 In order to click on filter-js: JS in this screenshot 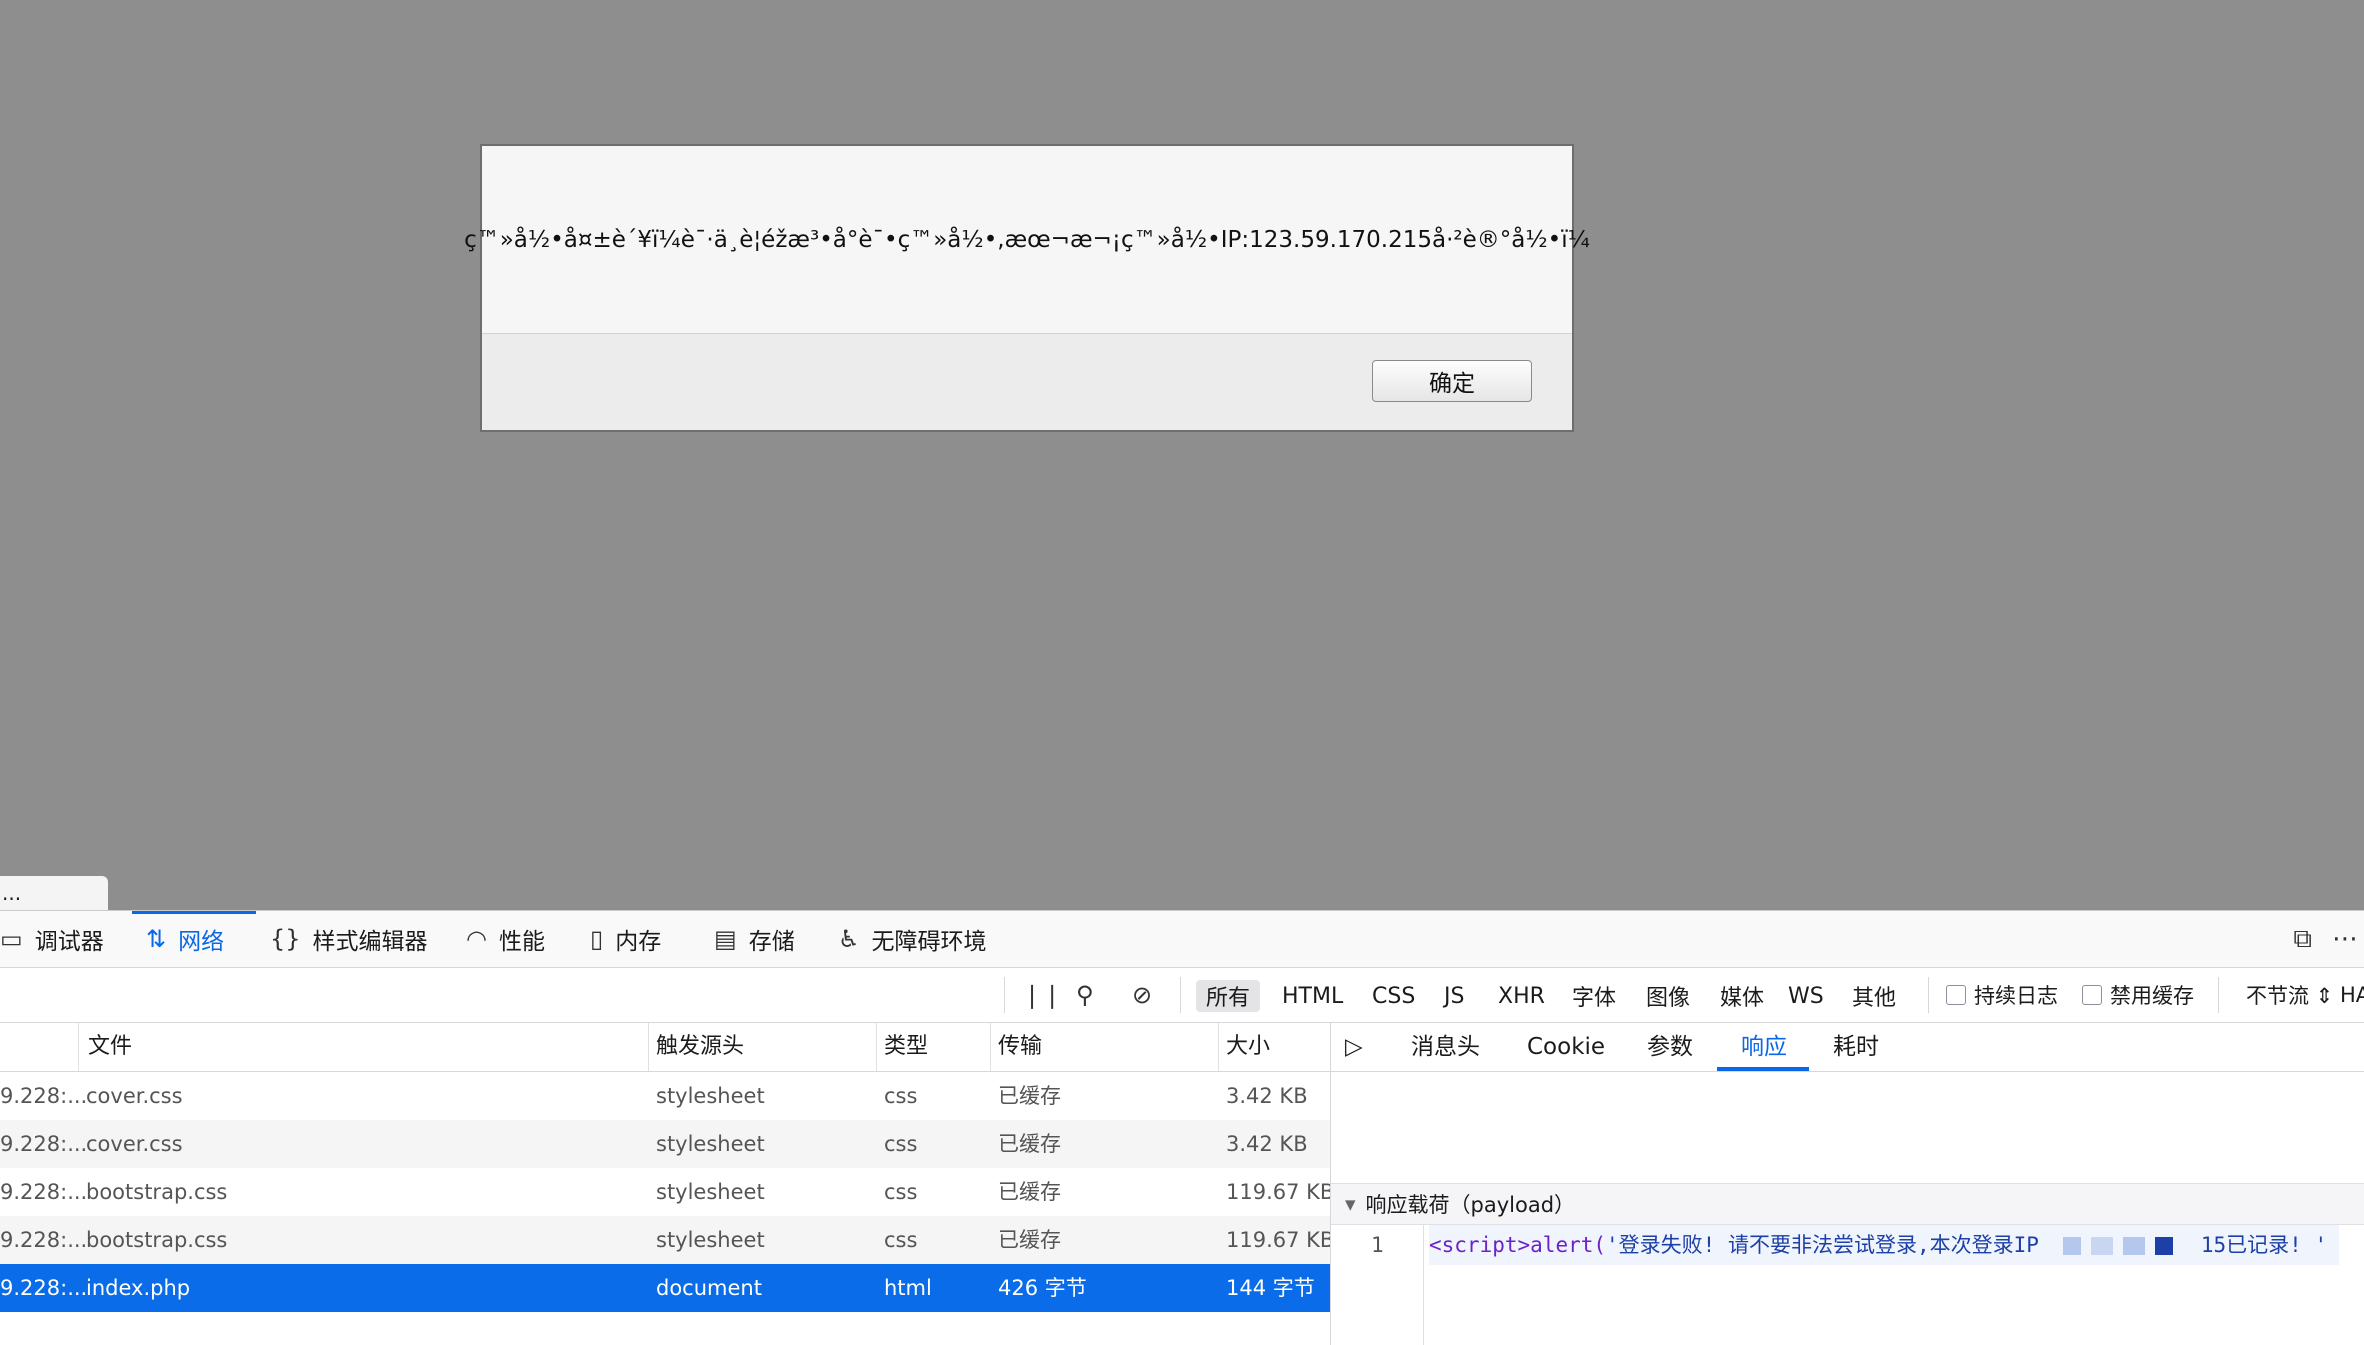, I will do `click(1454, 996)`.